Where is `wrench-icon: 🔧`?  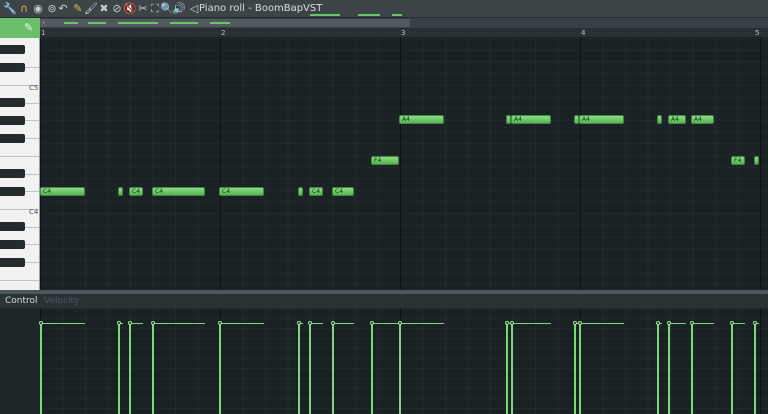
wrench-icon: 🔧 is located at coordinates (10, 9).